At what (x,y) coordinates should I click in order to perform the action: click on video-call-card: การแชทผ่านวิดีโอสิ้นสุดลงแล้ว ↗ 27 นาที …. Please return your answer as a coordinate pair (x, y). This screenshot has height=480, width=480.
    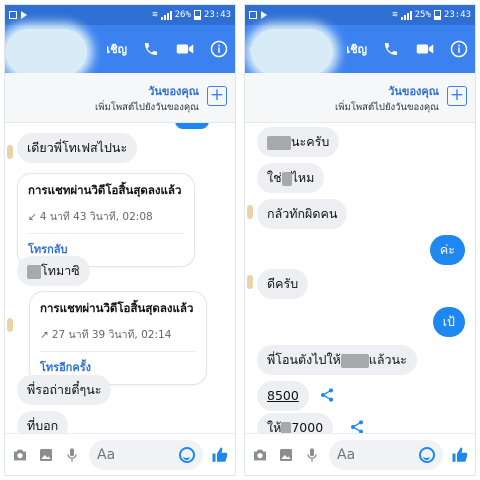
    Looking at the image, I should click on (118, 338).